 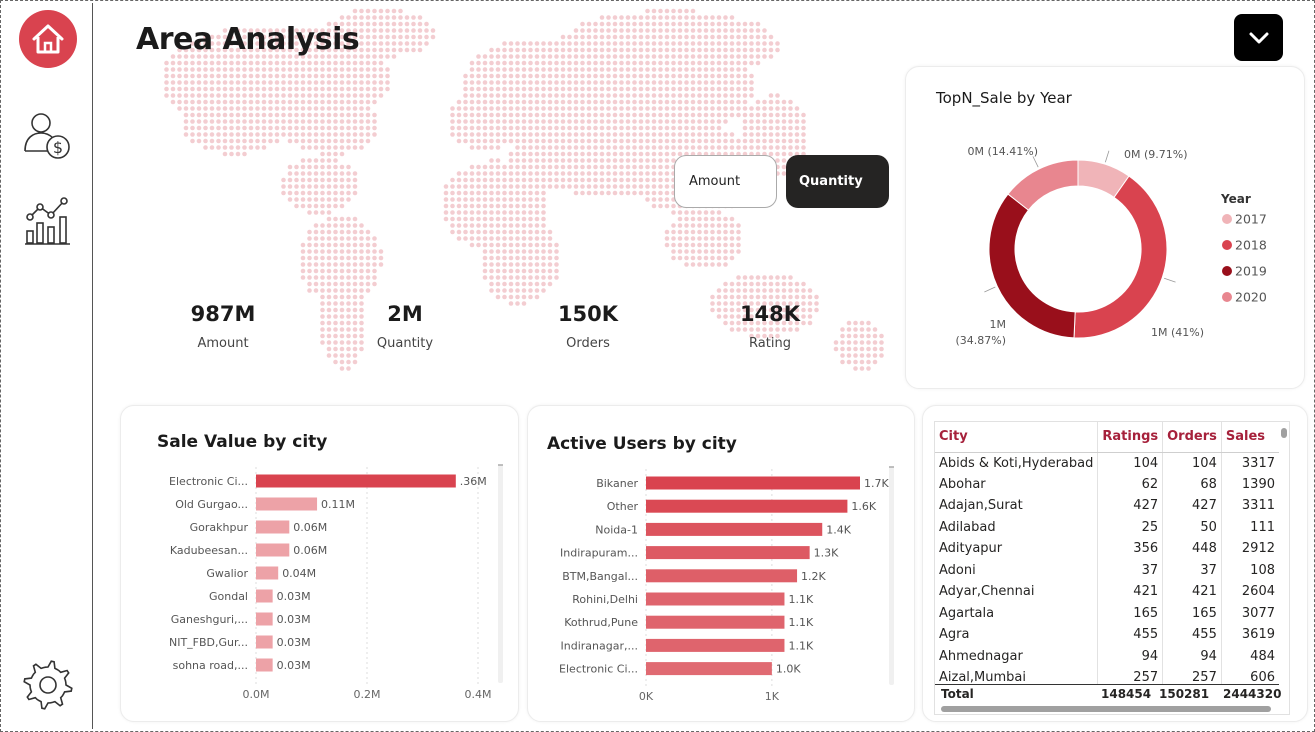 I want to click on table-row: Adityapur 356 448 2912, so click(x=1107, y=549).